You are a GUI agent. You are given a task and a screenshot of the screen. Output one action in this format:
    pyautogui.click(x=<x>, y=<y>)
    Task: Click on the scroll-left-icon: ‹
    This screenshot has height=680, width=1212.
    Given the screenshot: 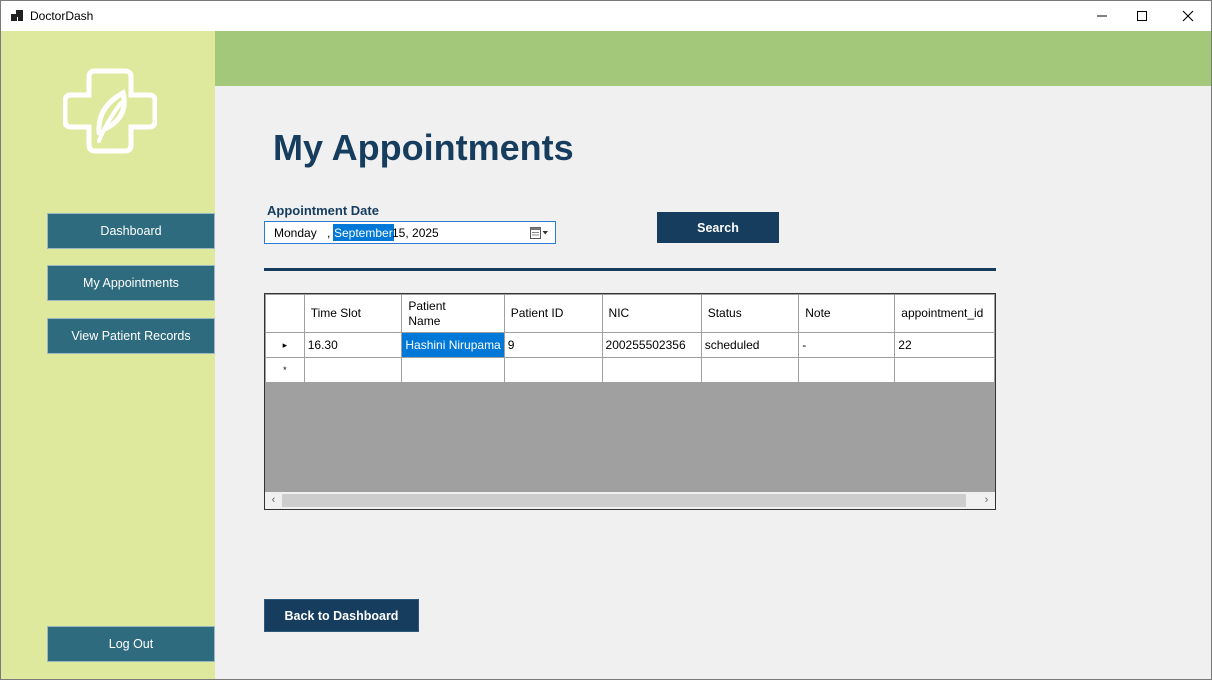 What is the action you would take?
    pyautogui.click(x=273, y=500)
    